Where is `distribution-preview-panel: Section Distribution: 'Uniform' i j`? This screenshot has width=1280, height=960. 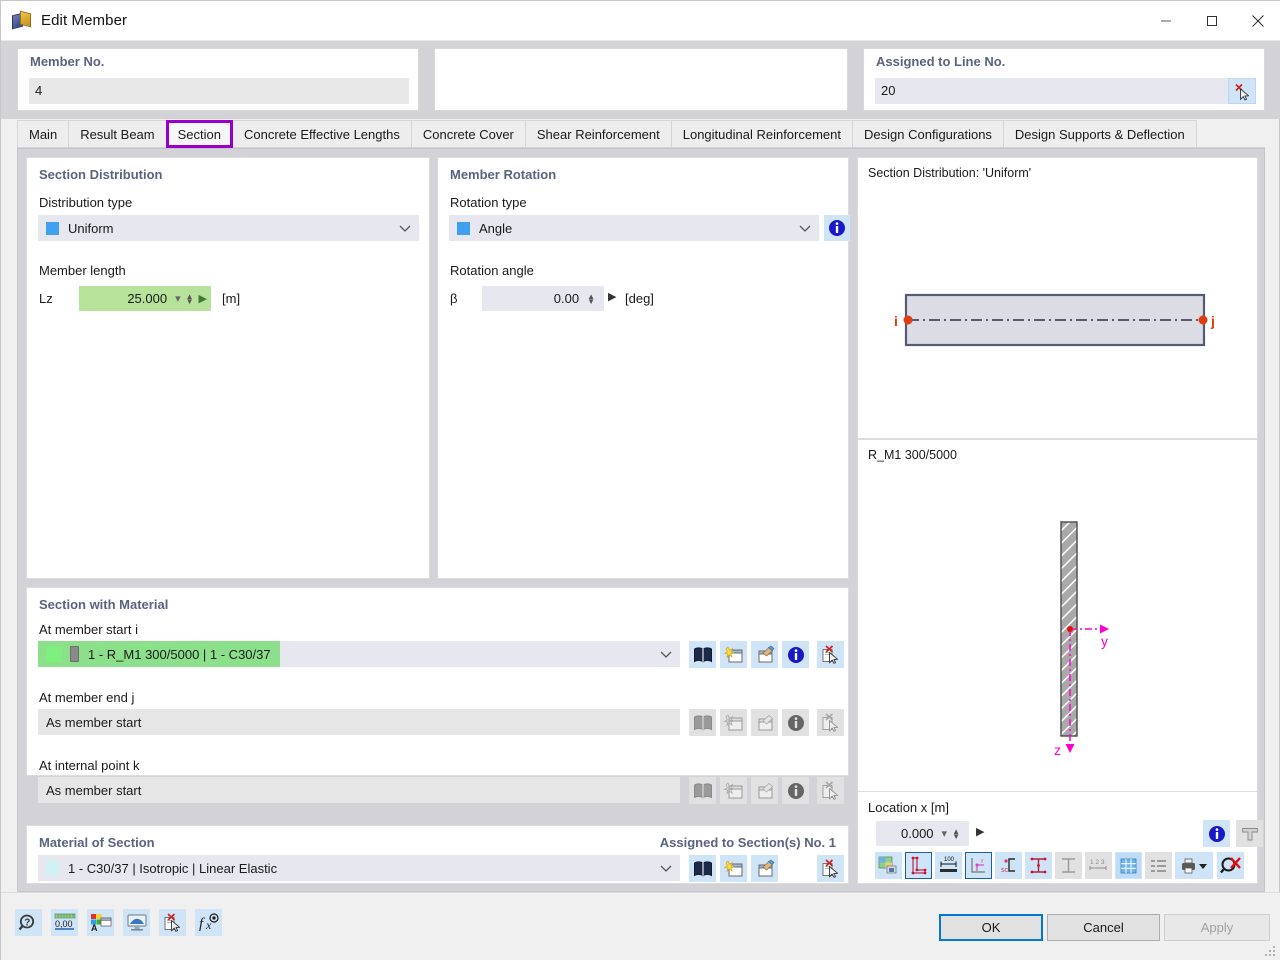
distribution-preview-panel: Section Distribution: 'Uniform' i j is located at coordinates (1057, 298).